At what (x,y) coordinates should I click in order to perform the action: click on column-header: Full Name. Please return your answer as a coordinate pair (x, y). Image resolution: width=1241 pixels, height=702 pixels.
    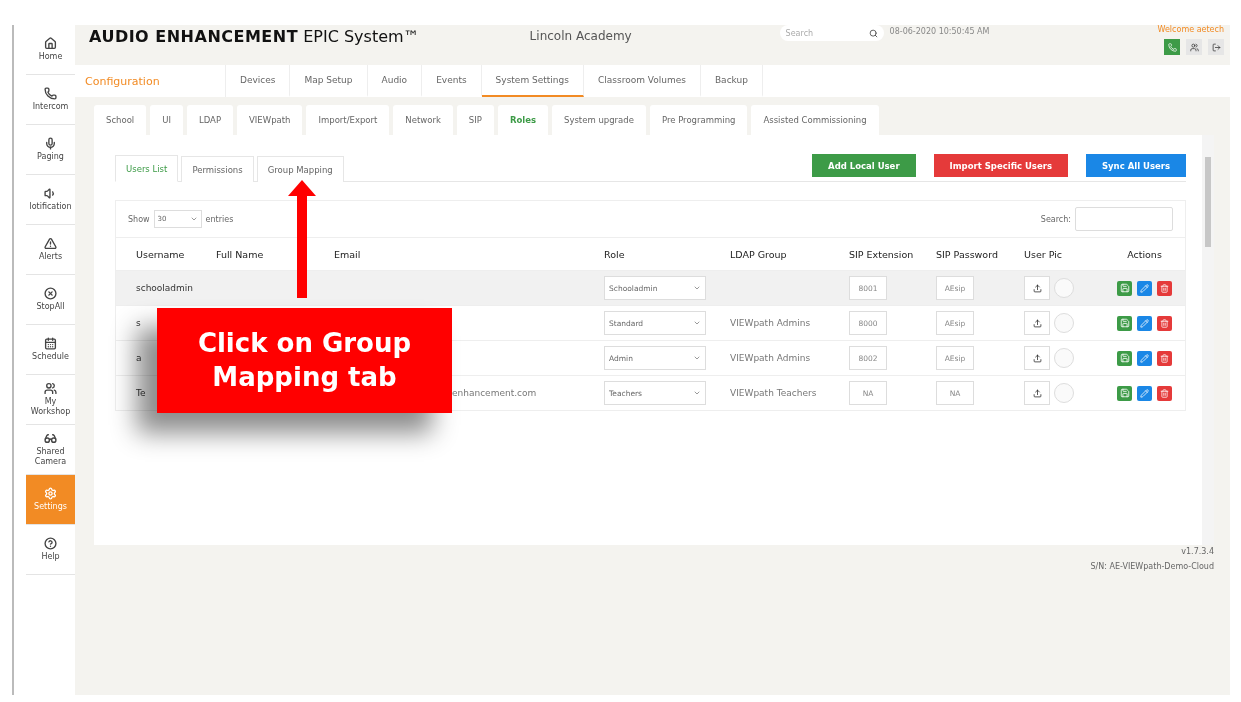
    Looking at the image, I should click on (240, 254).